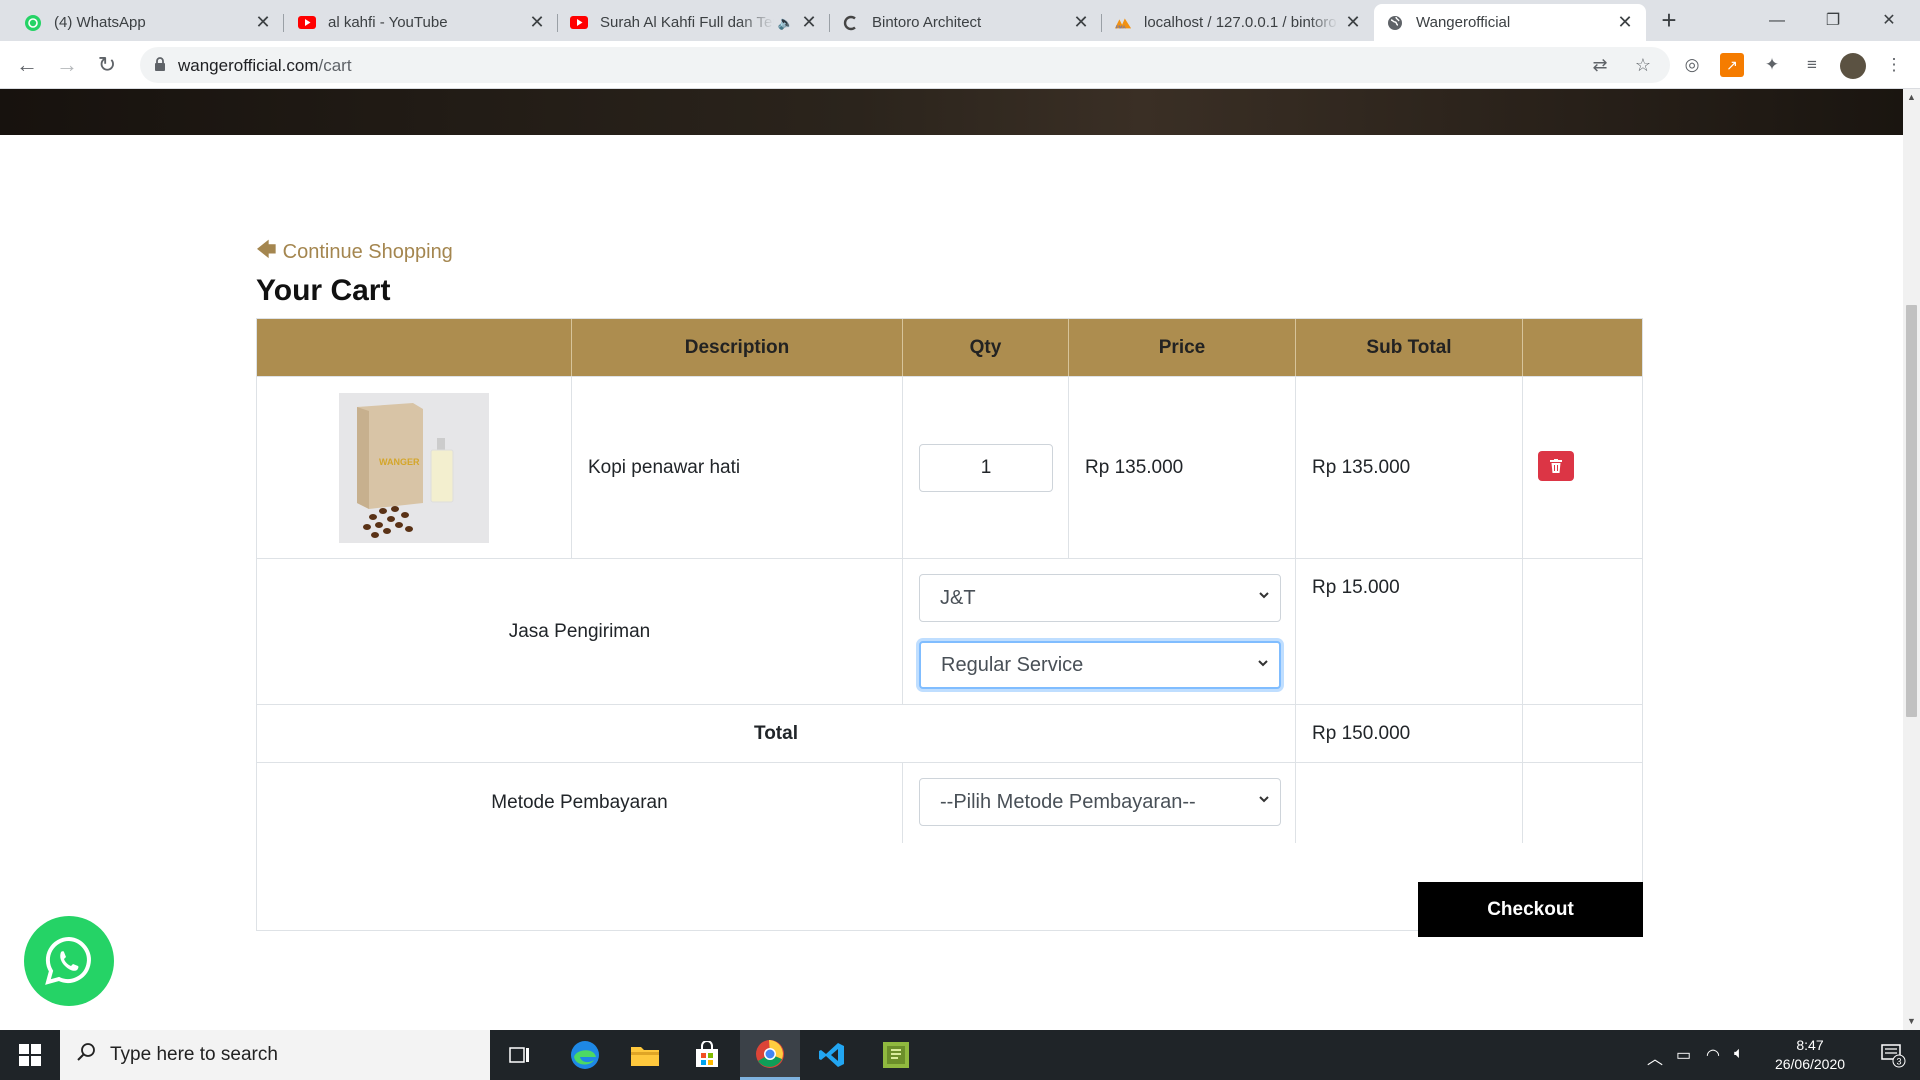 This screenshot has width=1920, height=1080. I want to click on tab-youtube-1: al kahfi - YouTube ✕, so click(422, 22).